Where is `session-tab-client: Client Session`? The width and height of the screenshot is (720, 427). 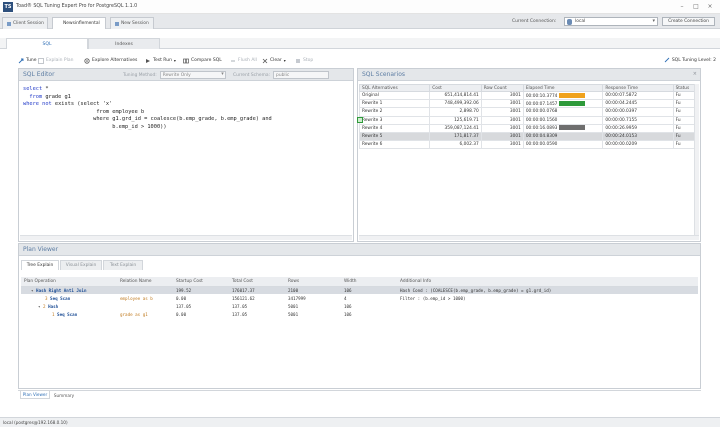 session-tab-client: Client Session is located at coordinates (25, 23).